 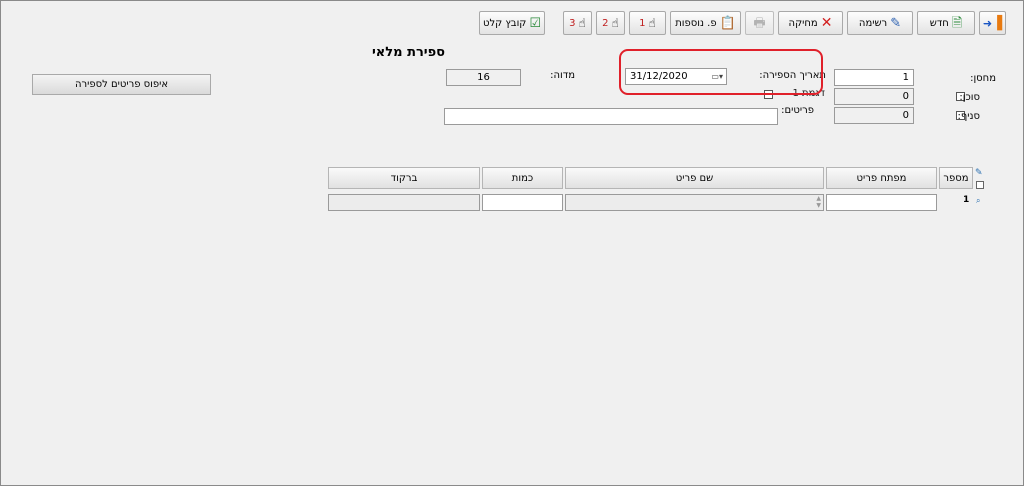 I want to click on items-label: פריטים:, so click(x=797, y=110).